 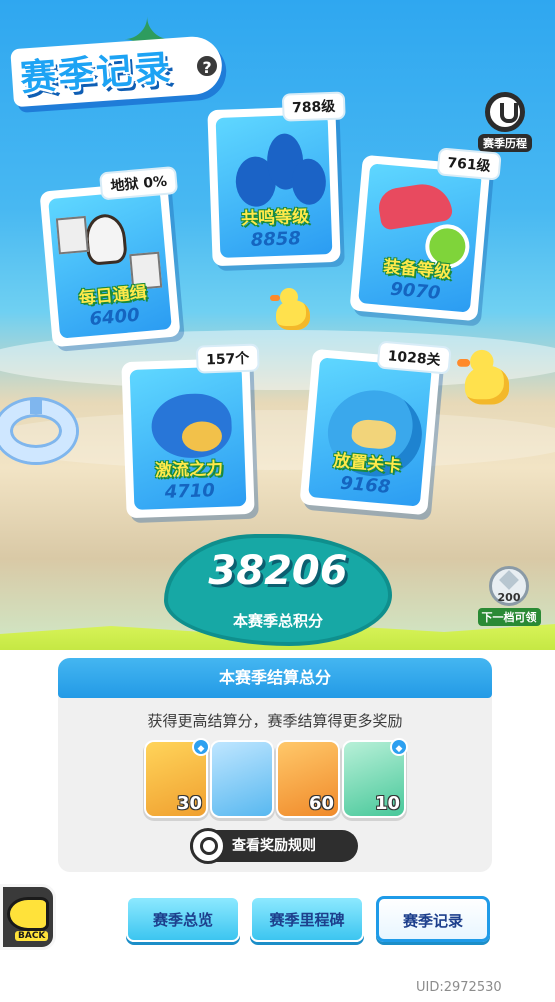 I want to click on next-reward-button: 200 下一档可领, so click(x=509, y=599).